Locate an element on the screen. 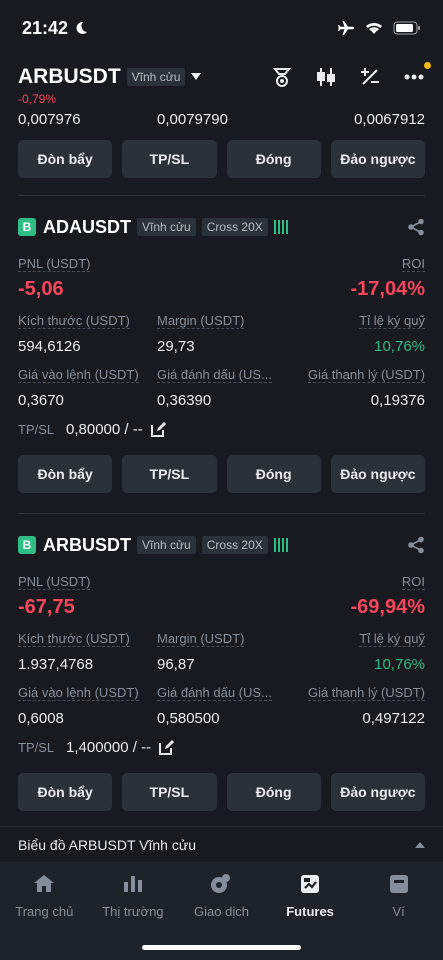 The width and height of the screenshot is (443, 960). status-bar: 21:42 is located at coordinates (221, 28).